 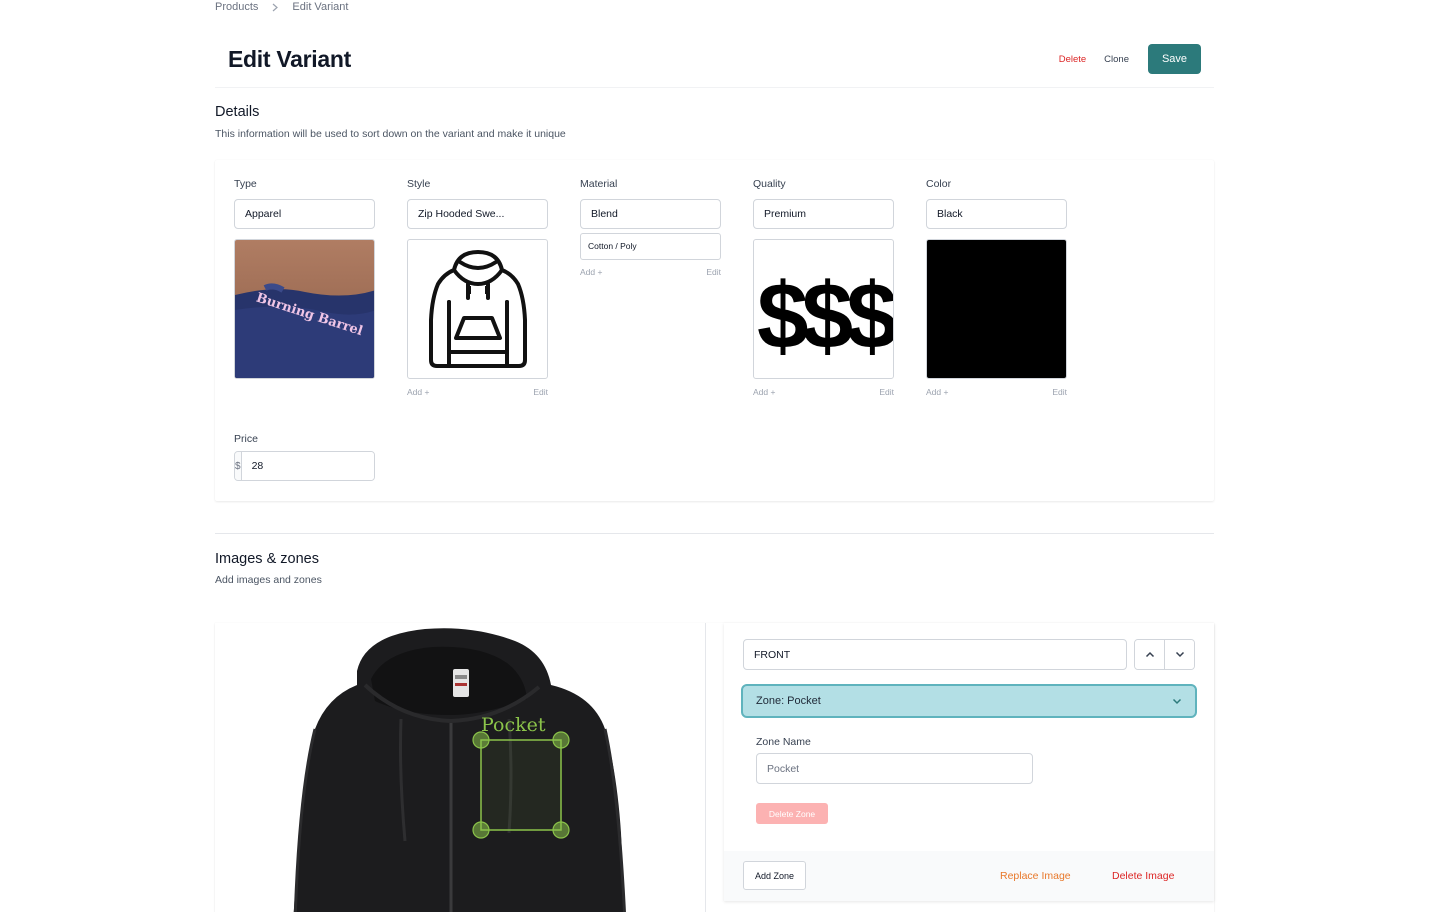 I want to click on style-actions: Add + Edit, so click(x=477, y=393).